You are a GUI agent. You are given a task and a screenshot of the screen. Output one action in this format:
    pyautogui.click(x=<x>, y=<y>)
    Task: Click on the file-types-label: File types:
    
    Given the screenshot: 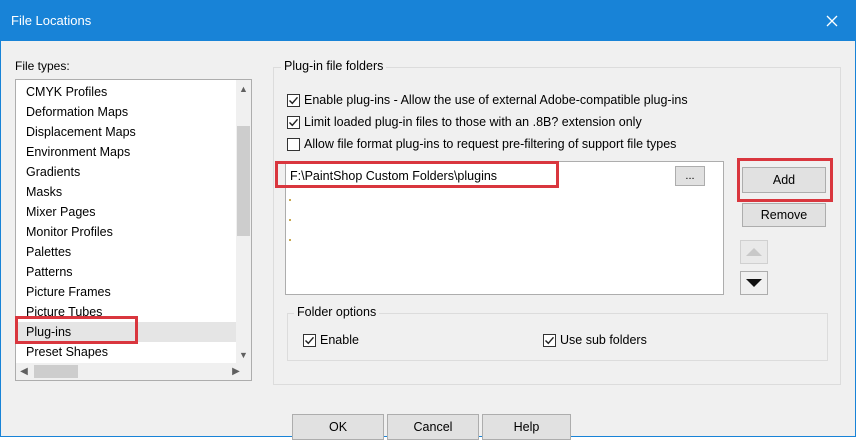 What is the action you would take?
    pyautogui.click(x=42, y=66)
    